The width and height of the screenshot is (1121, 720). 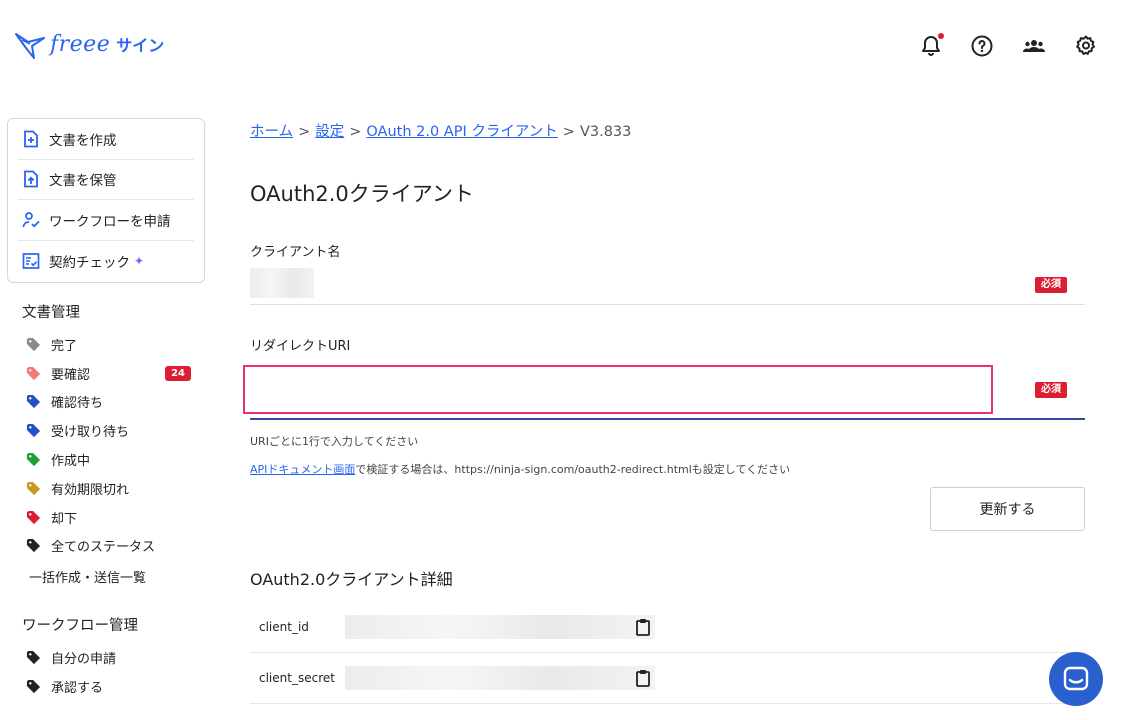 I want to click on breadcrumb-current: V3.833, so click(x=605, y=132).